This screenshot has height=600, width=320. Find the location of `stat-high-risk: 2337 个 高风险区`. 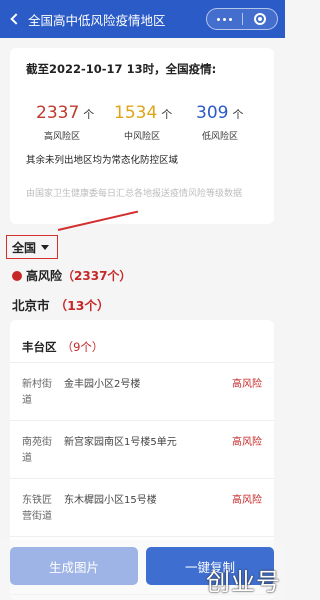

stat-high-risk: 2337 个 高风险区 is located at coordinates (76, 122).